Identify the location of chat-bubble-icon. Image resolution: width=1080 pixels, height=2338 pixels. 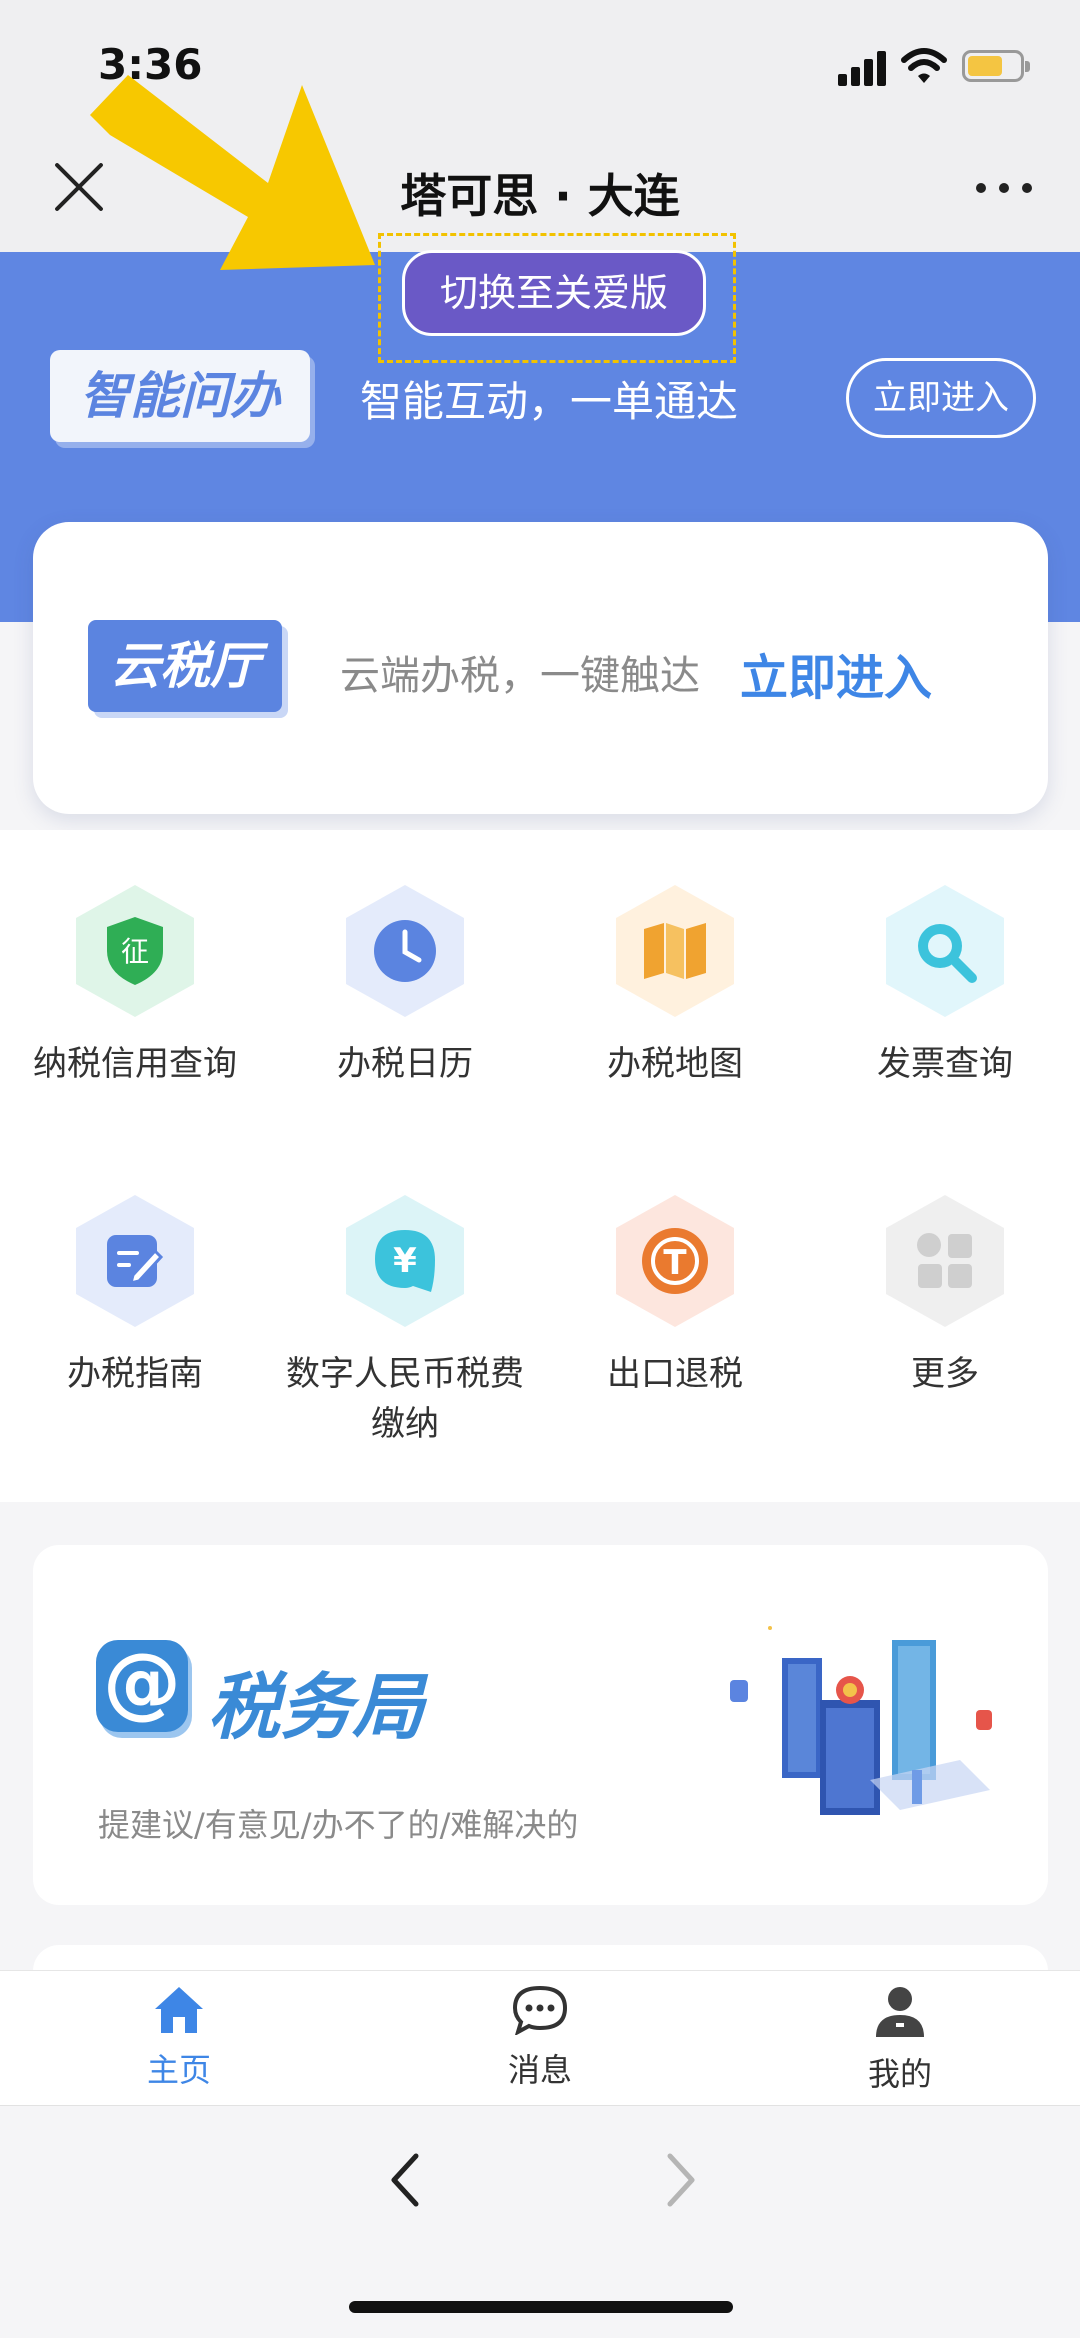
(540, 2011).